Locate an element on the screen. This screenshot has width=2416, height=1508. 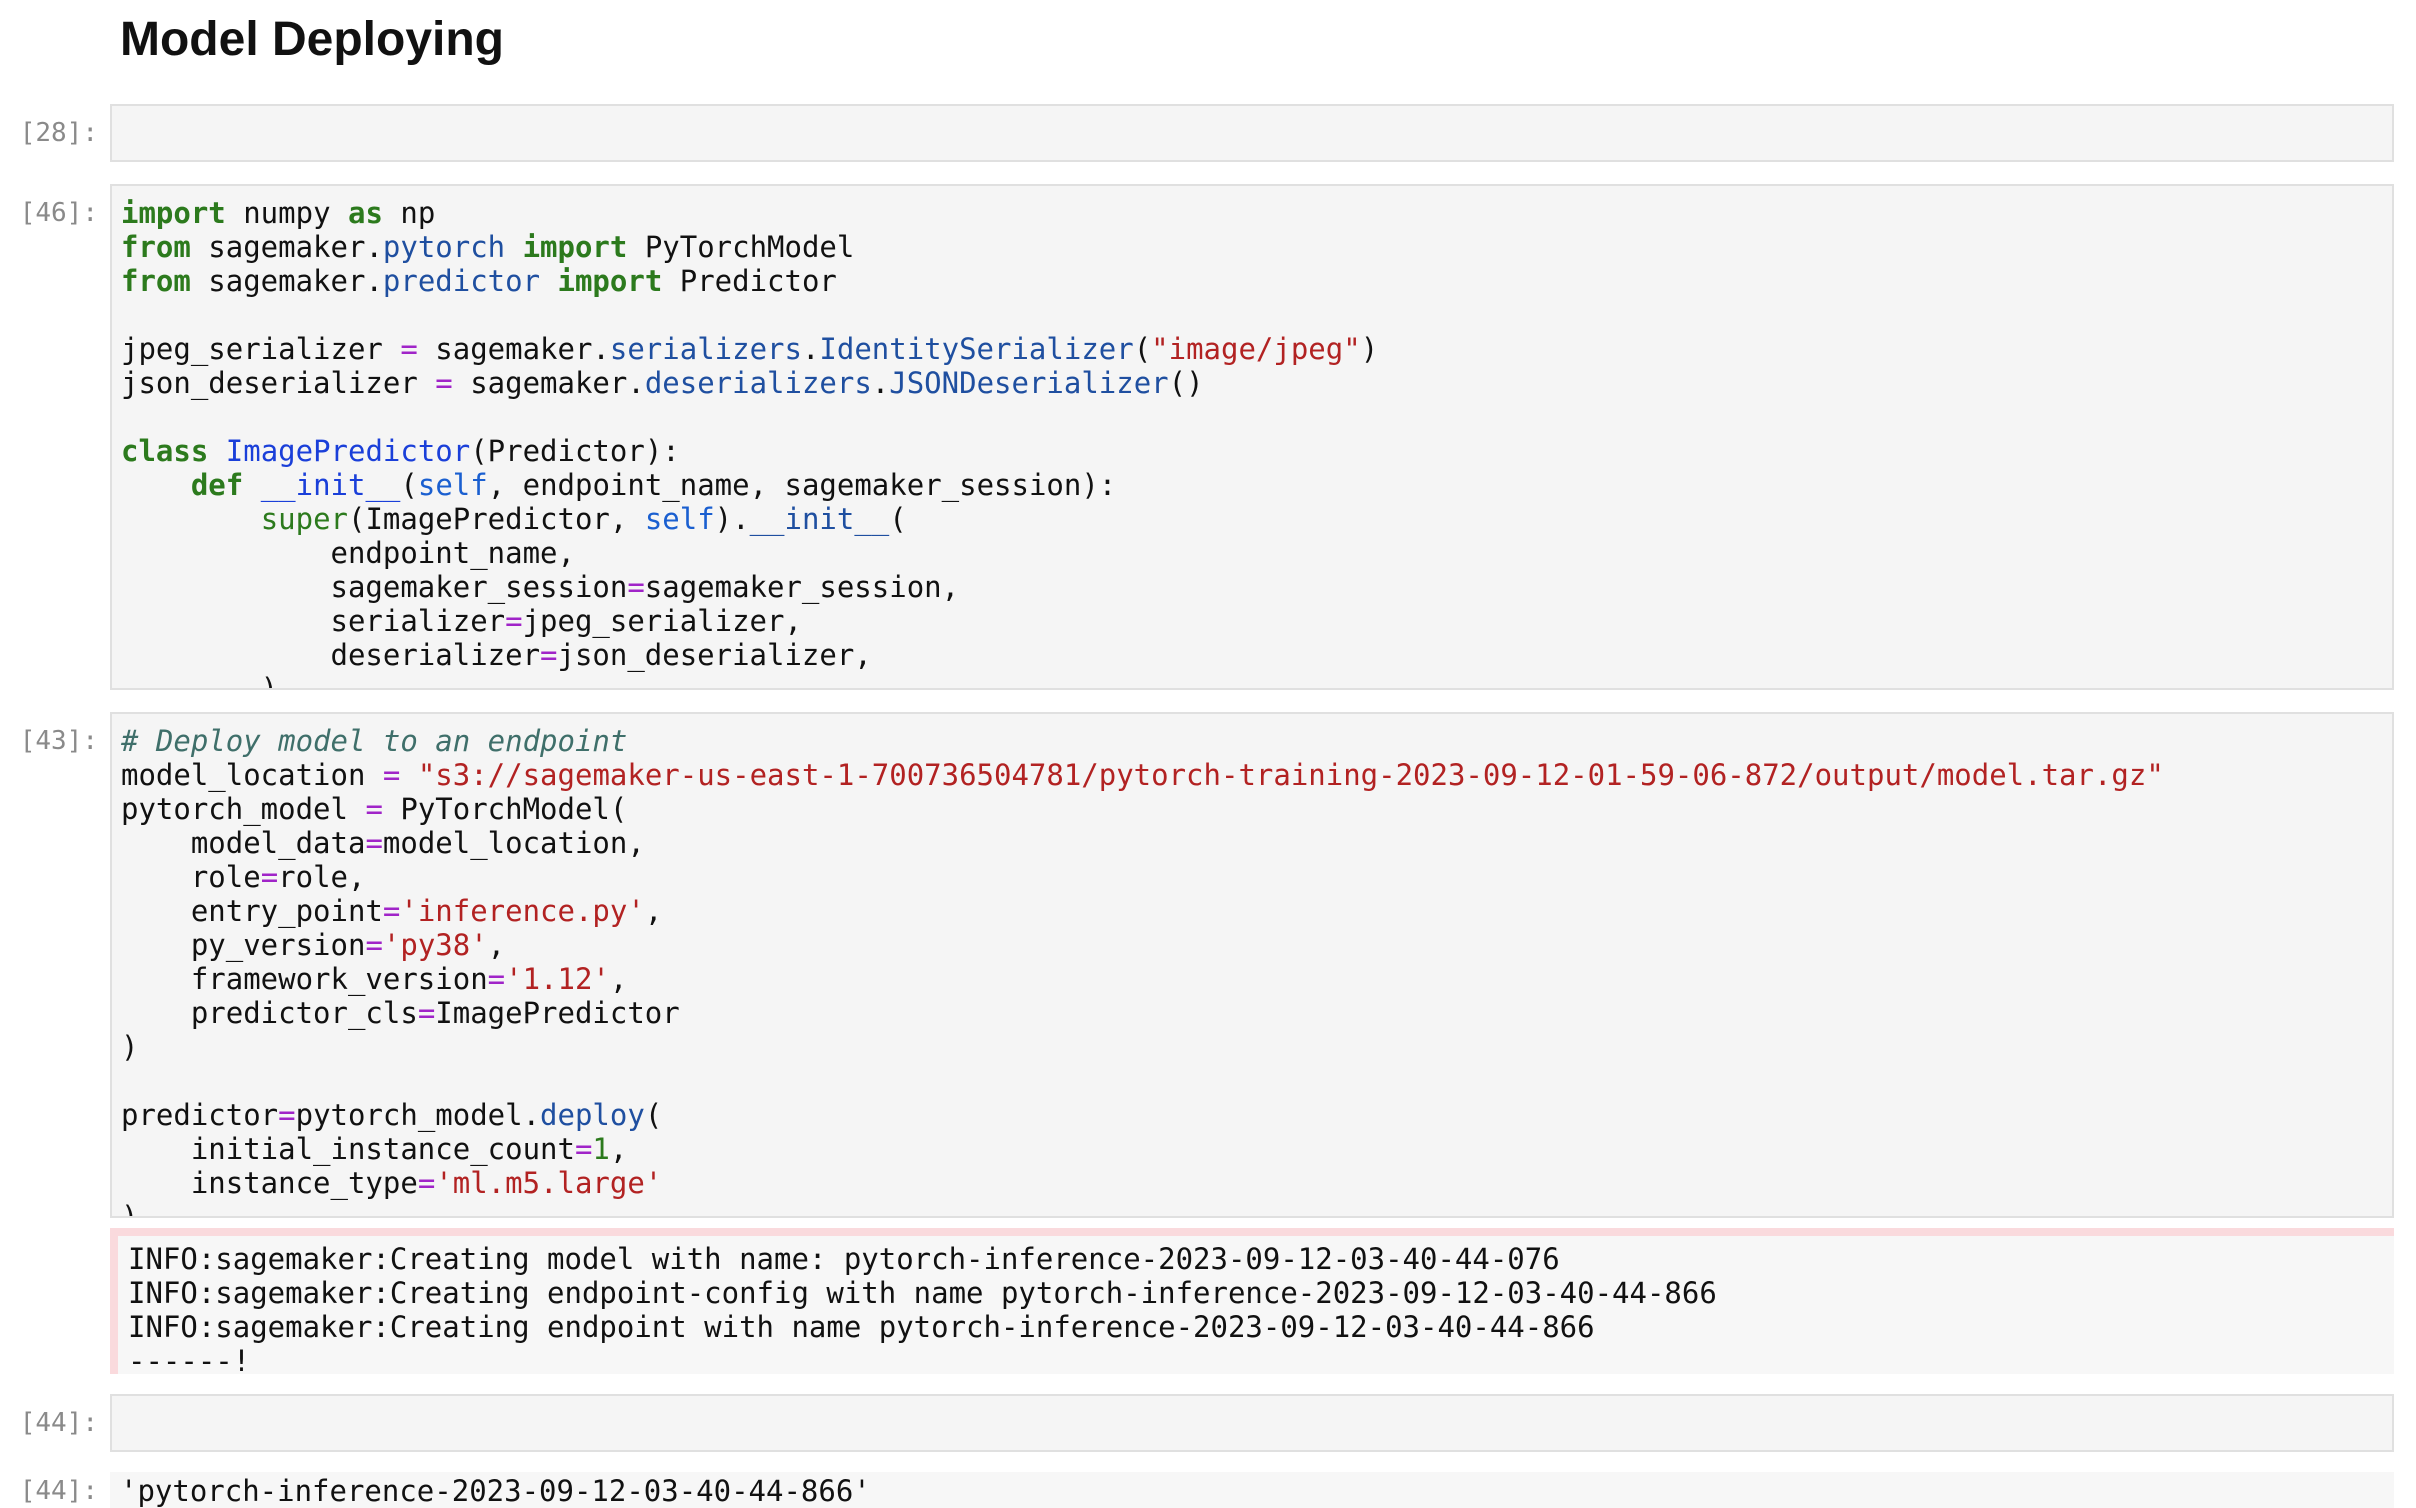
code-line: endpoint_name, is located at coordinates (348, 553).